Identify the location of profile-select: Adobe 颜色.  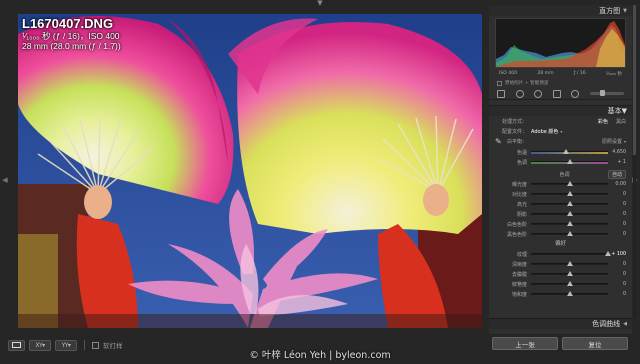
(544, 131).